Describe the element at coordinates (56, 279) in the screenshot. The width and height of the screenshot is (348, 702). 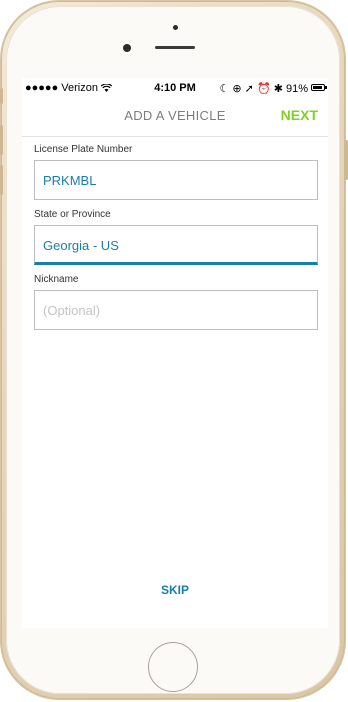
I see `nickname-label: Nickname` at that location.